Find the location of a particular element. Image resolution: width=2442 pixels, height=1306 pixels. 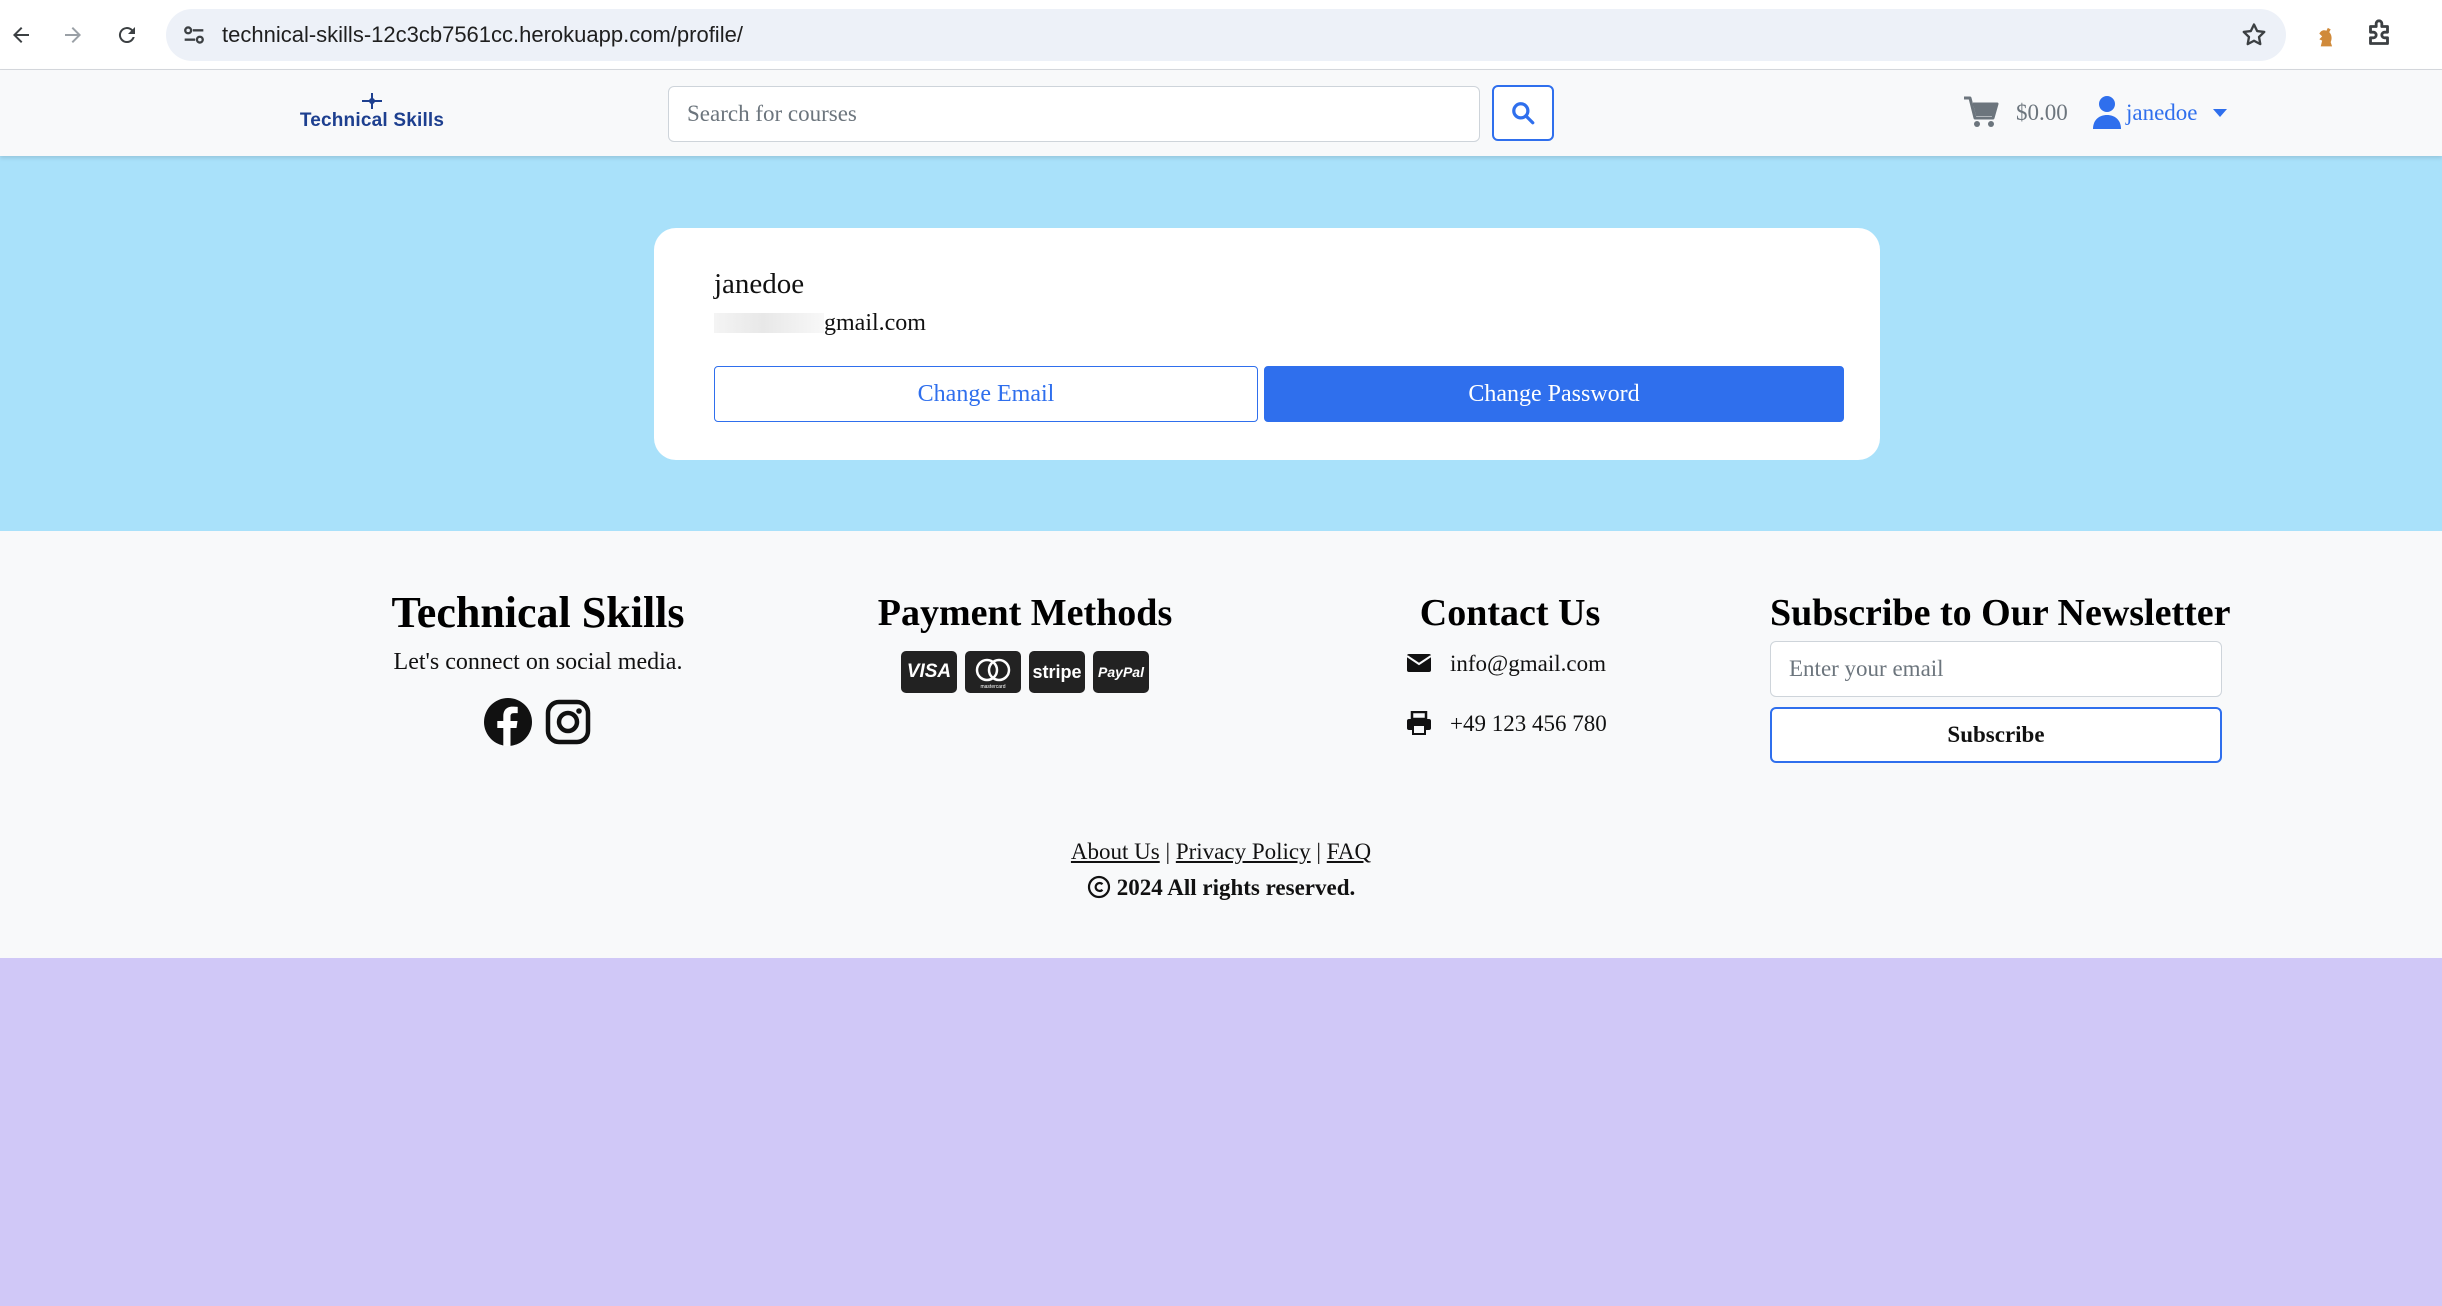

site-info-icon is located at coordinates (194, 35).